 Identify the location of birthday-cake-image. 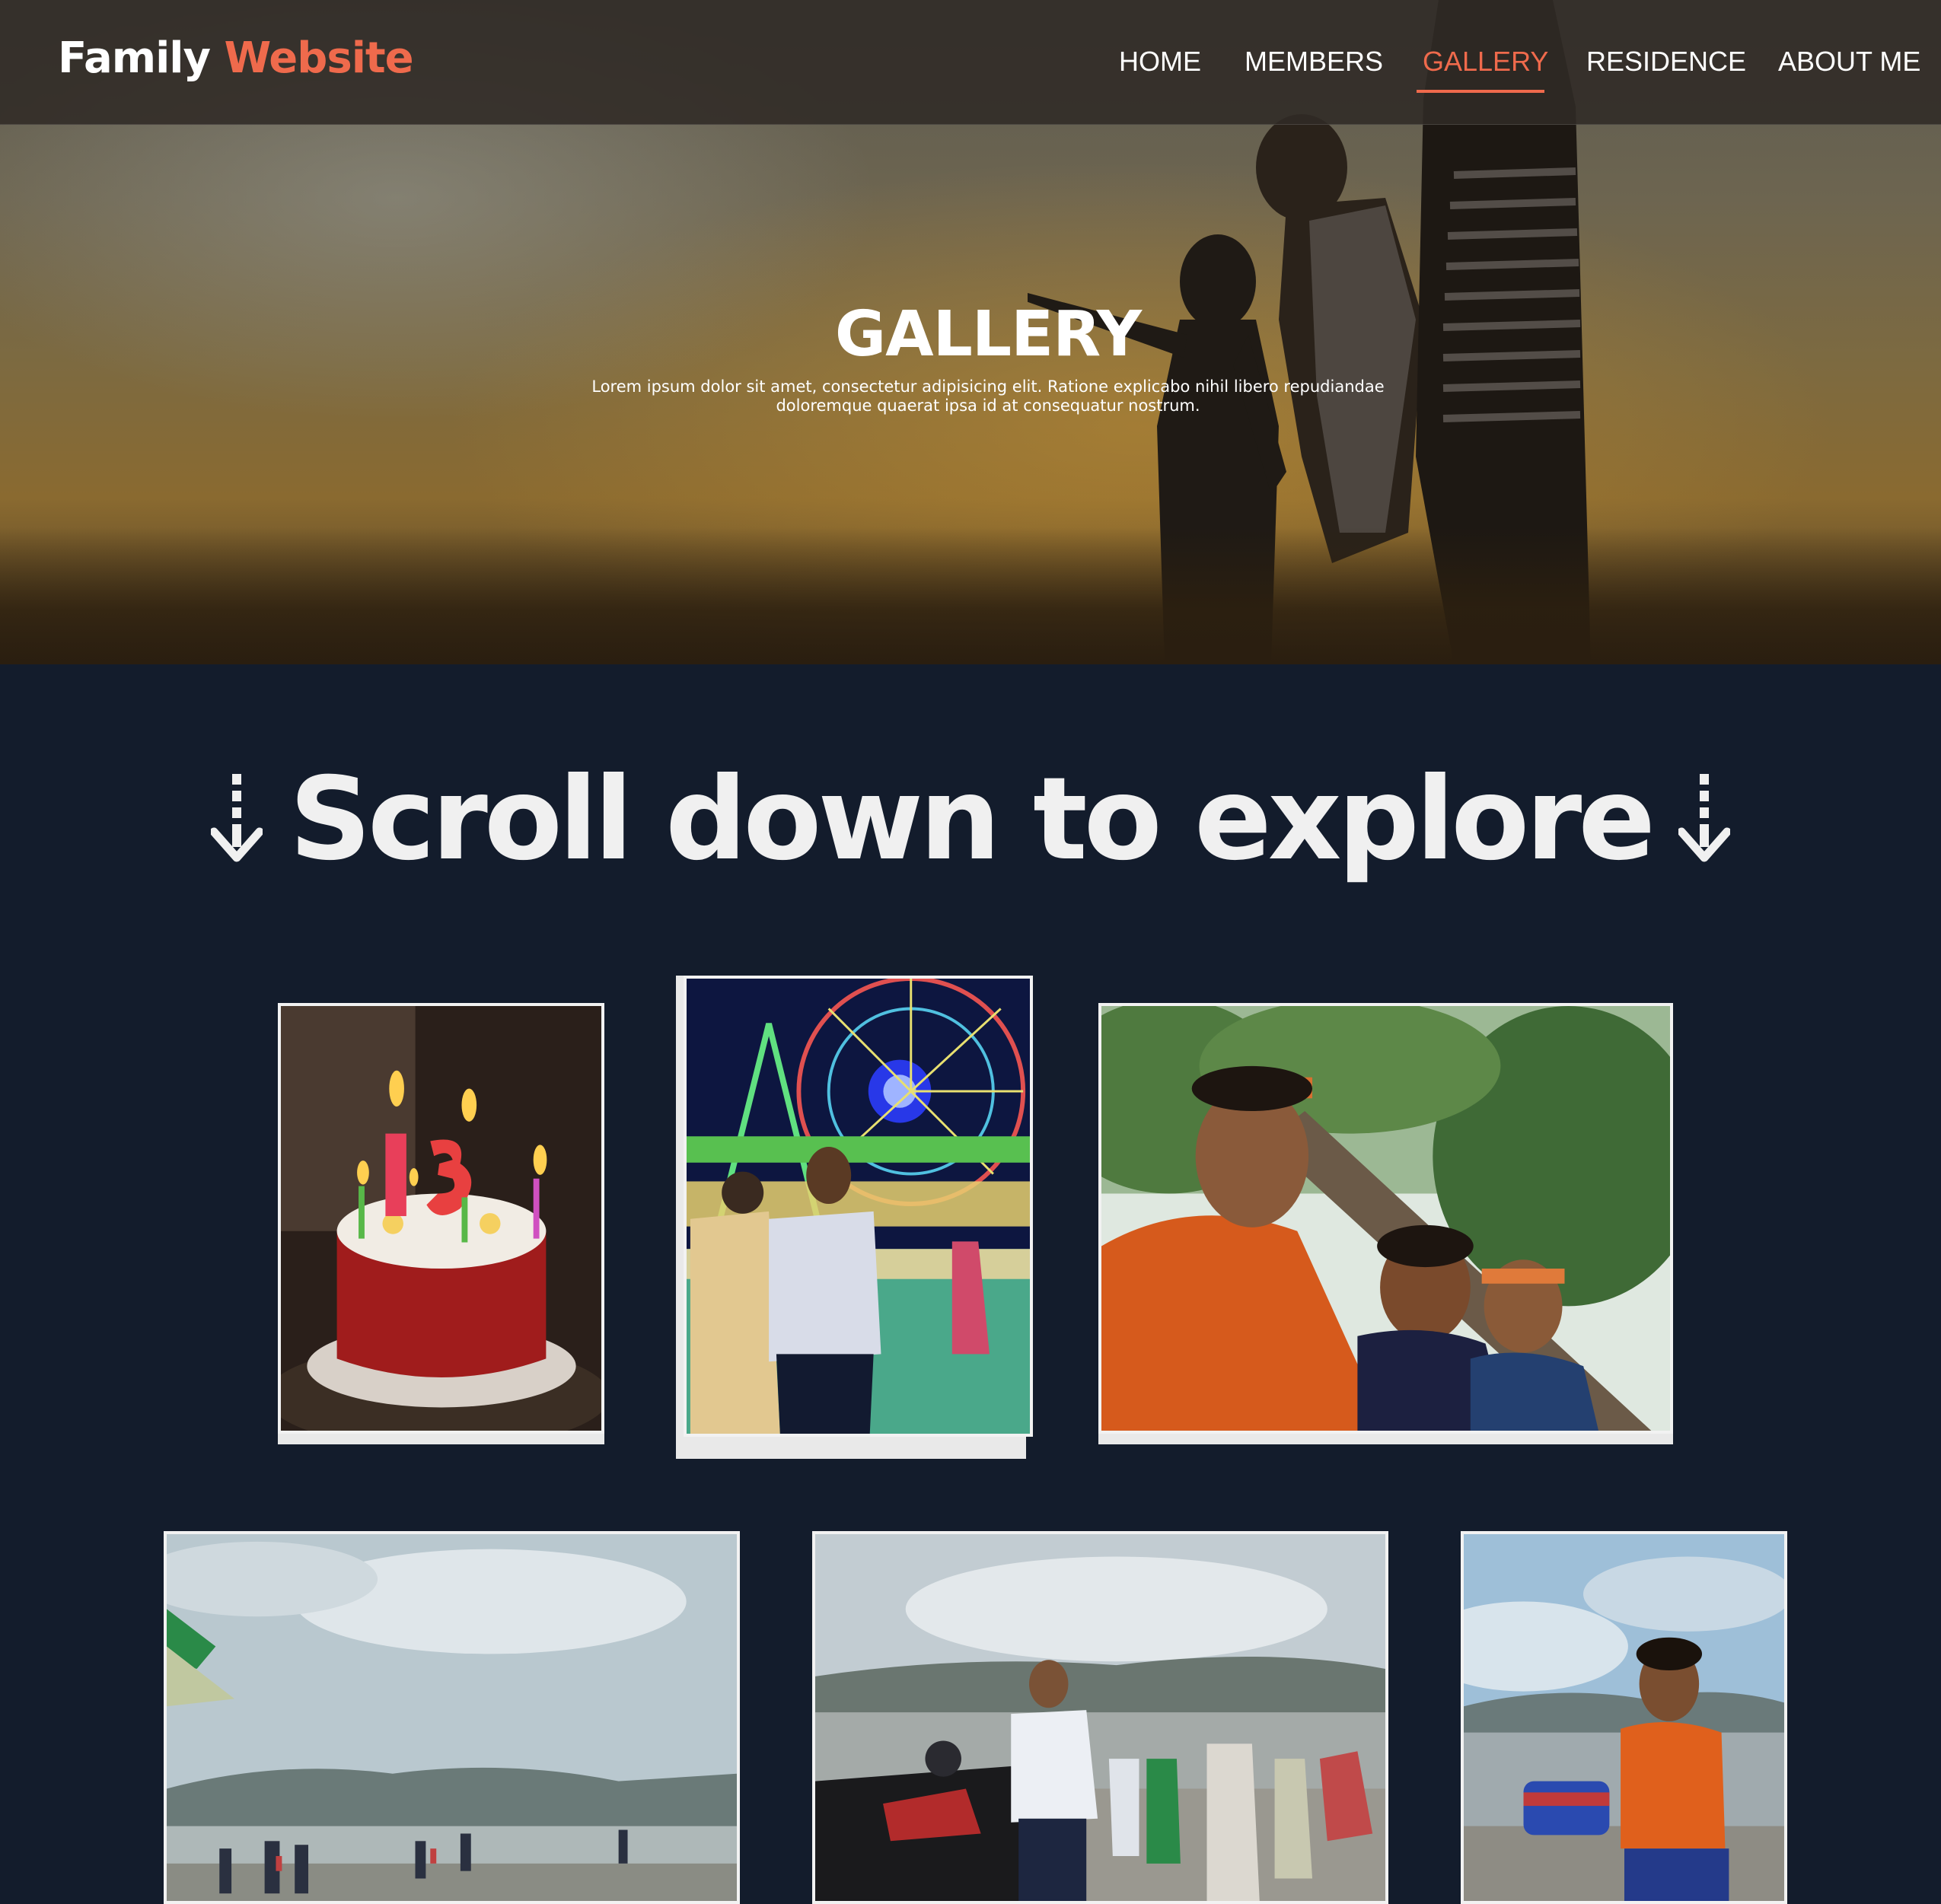
(441, 1218).